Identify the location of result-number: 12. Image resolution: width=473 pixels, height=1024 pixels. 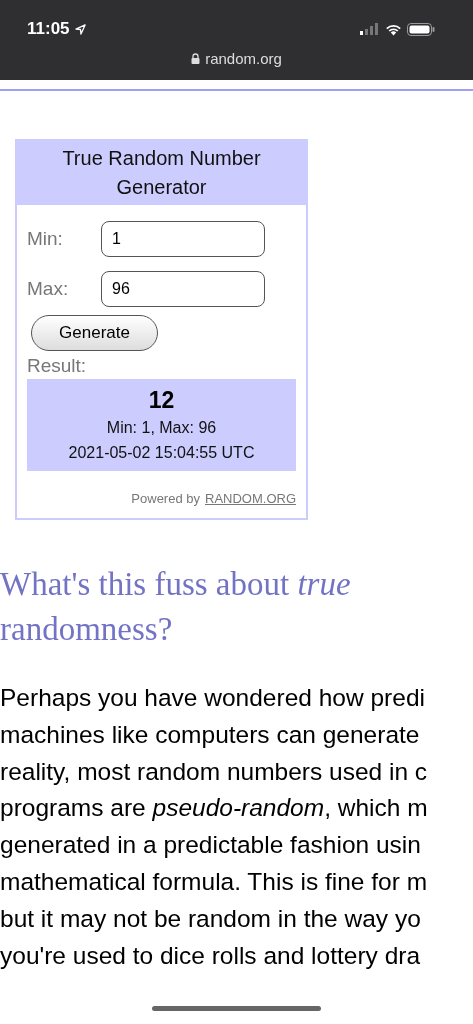
(161, 400).